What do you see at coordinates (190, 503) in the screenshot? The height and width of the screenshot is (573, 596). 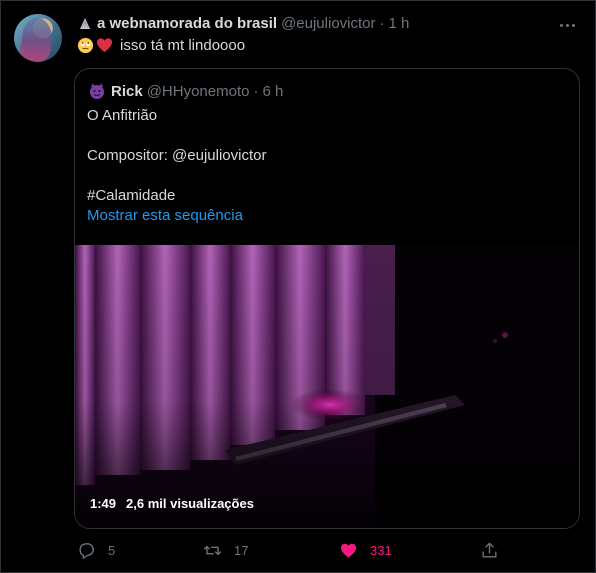 I see `video-views: 2,6 mil visualizações` at bounding box center [190, 503].